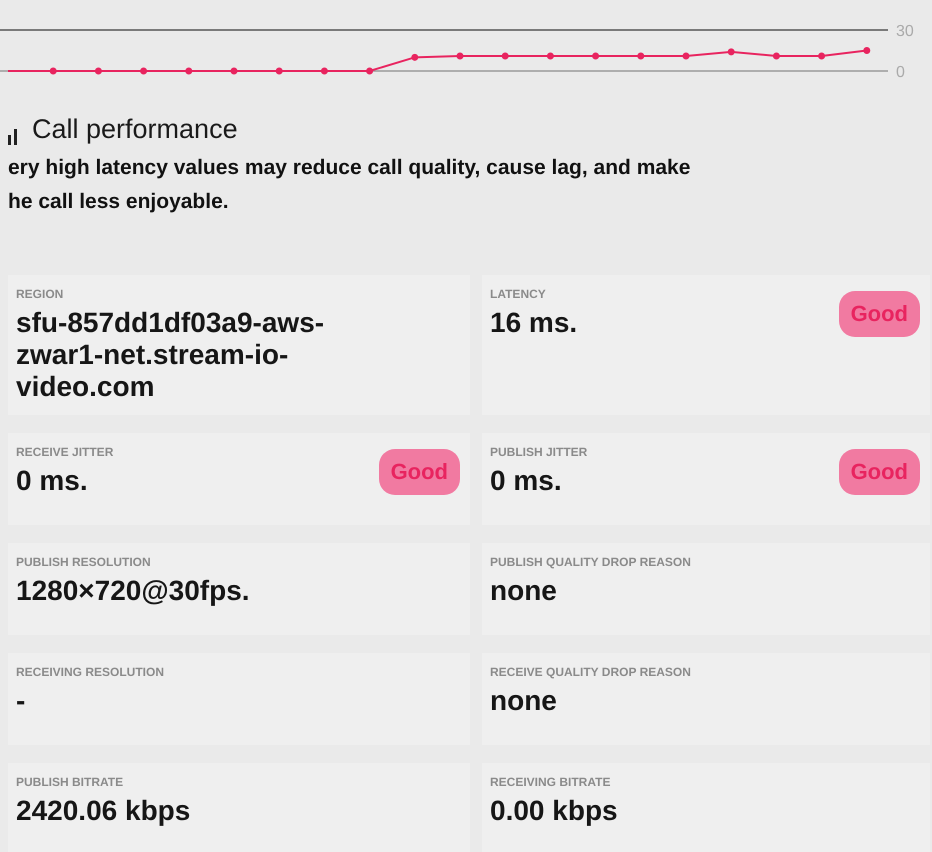 This screenshot has width=932, height=852. What do you see at coordinates (905, 31) in the screenshot?
I see `axis-tick-label: 30` at bounding box center [905, 31].